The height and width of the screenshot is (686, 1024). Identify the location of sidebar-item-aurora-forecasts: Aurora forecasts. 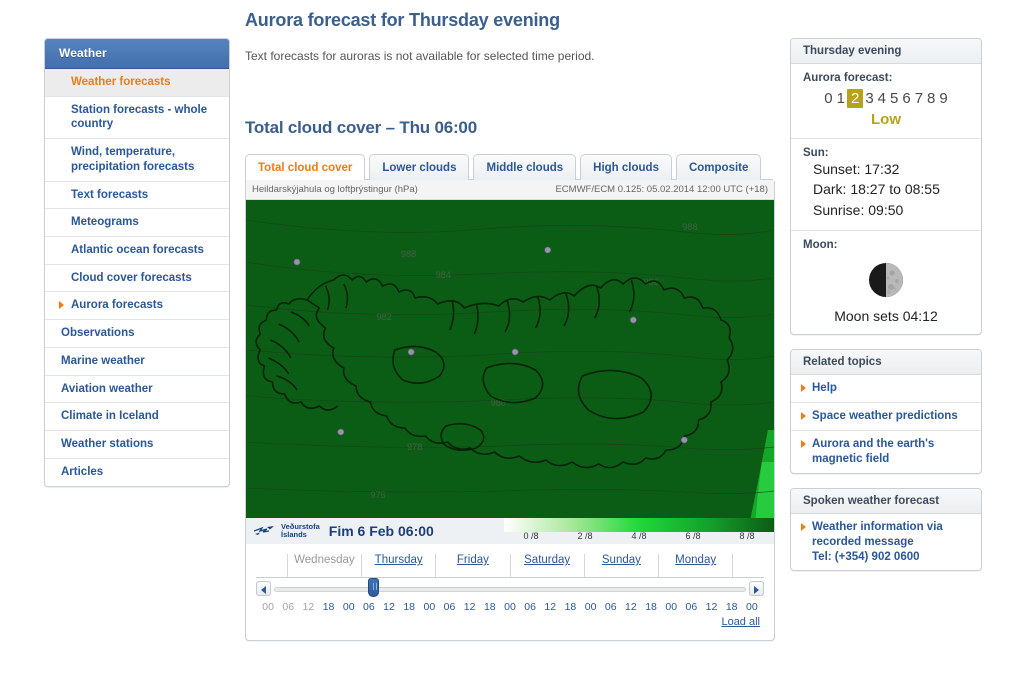
(137, 306).